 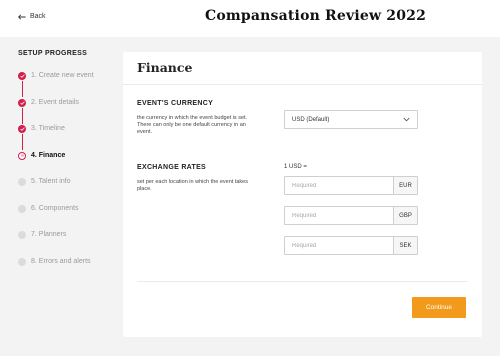 I want to click on step-finance: 4. Finance, so click(x=68, y=165).